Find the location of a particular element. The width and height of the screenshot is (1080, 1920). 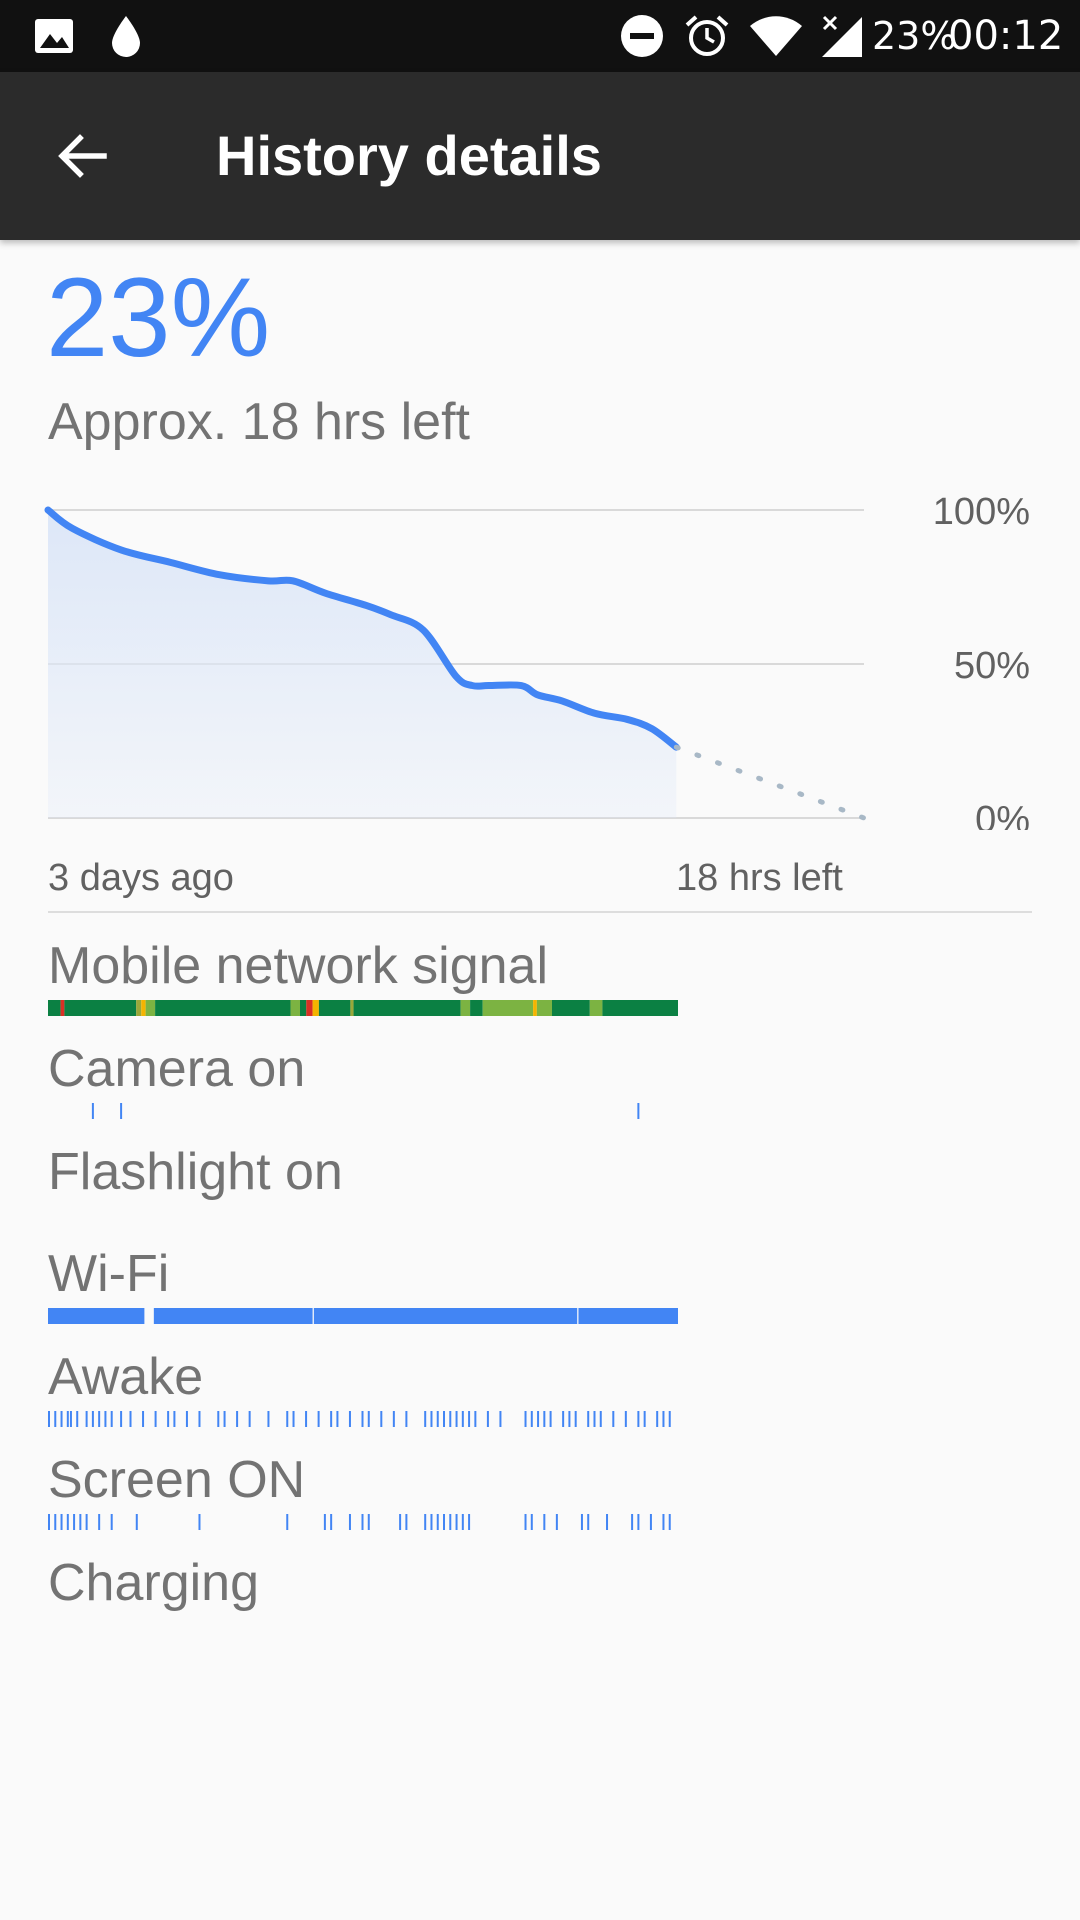

divider is located at coordinates (540, 912).